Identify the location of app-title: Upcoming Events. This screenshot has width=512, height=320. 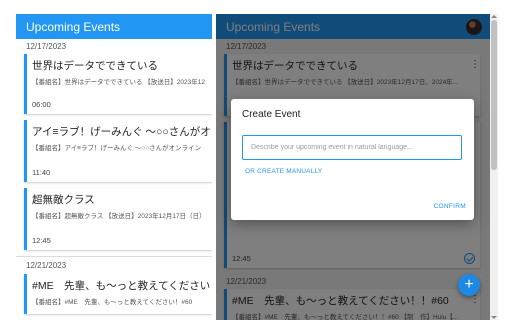
(73, 26).